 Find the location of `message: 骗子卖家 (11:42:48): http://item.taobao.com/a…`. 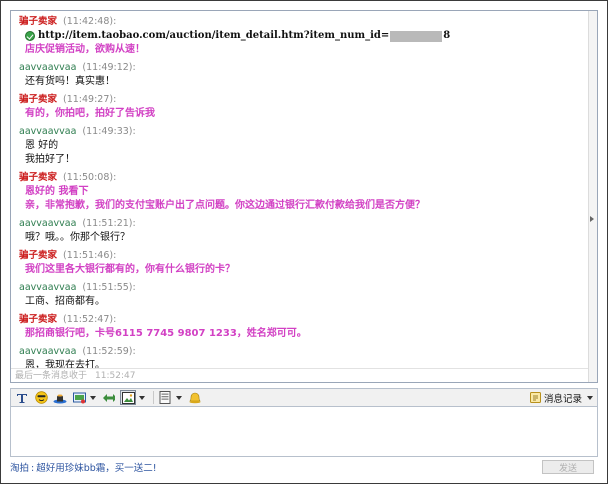

message: 骗子卖家 (11:42:48): http://item.taobao.com/a… is located at coordinates (304, 36).